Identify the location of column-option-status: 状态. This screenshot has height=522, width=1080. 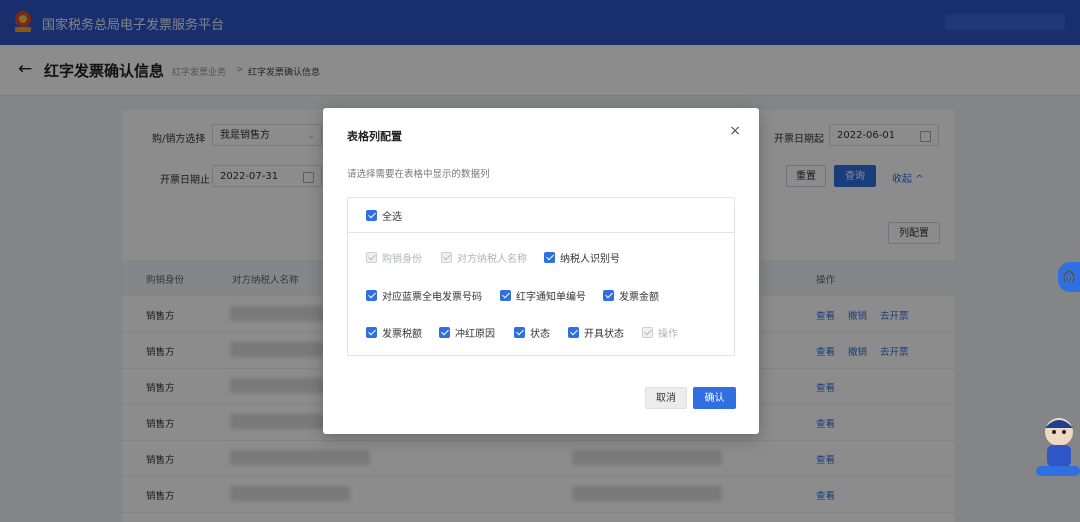
(532, 332).